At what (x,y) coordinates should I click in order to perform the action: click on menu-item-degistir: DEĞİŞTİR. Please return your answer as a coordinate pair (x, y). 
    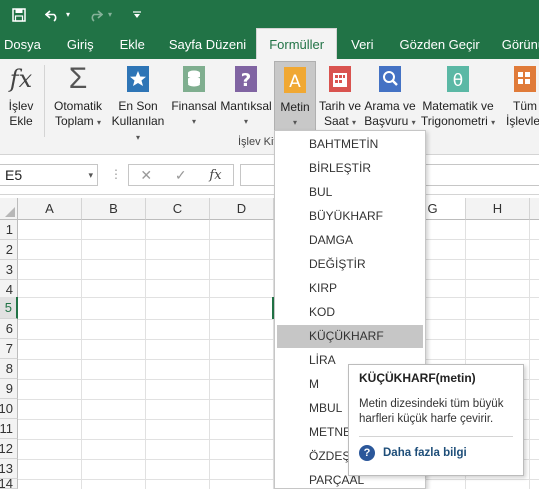
    Looking at the image, I should click on (350, 264).